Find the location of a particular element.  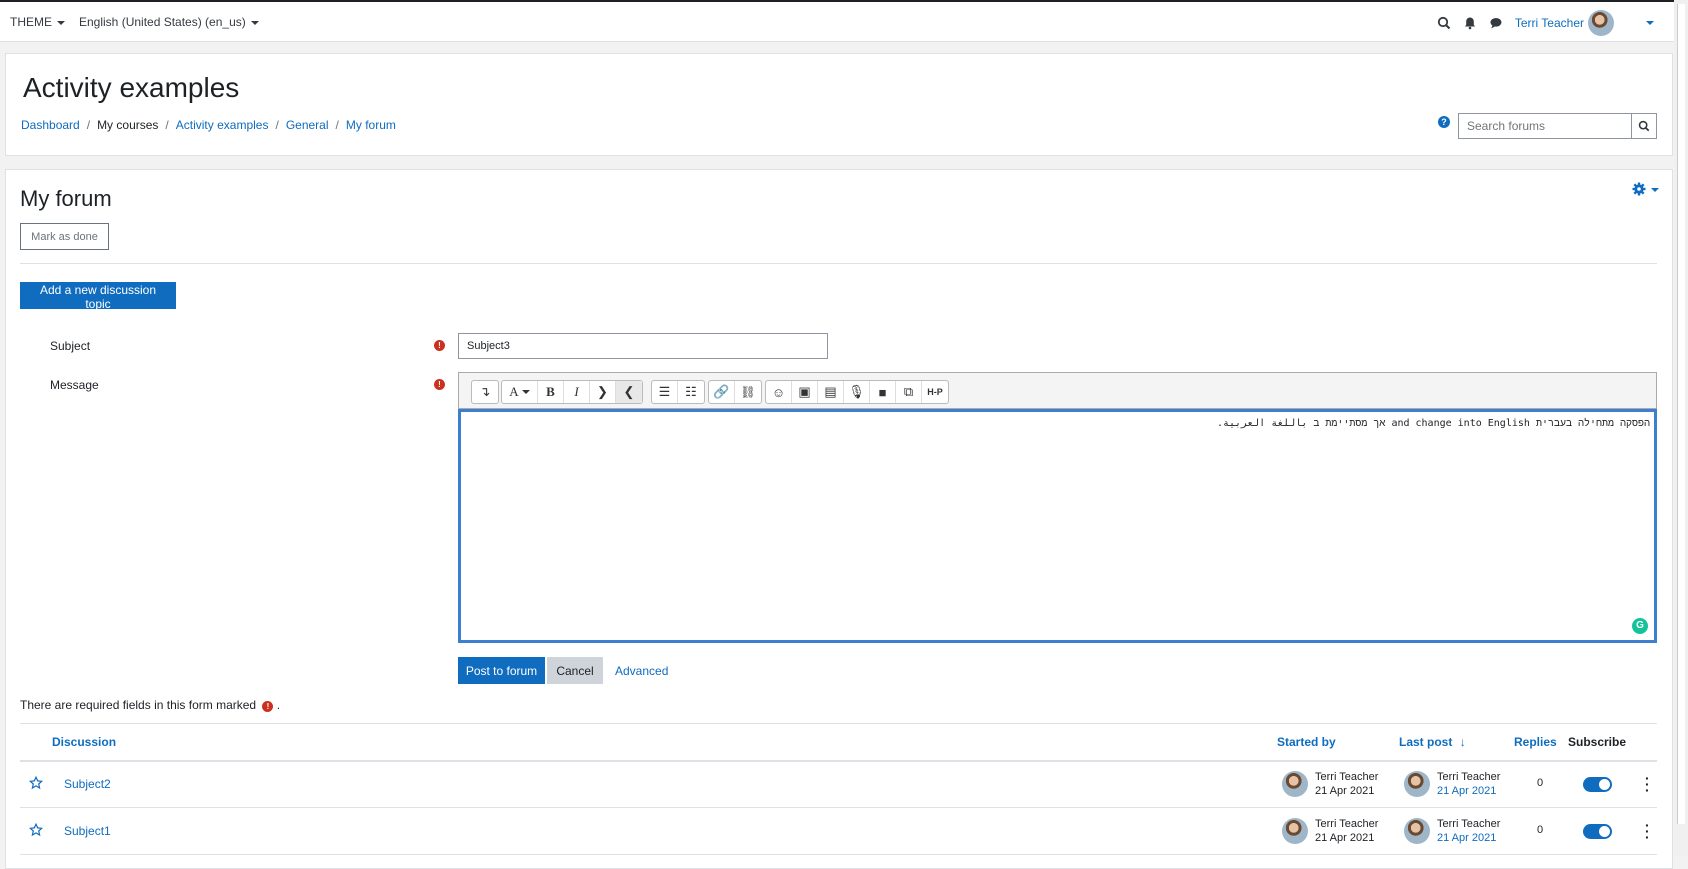

image-icon: ▣ is located at coordinates (805, 392).